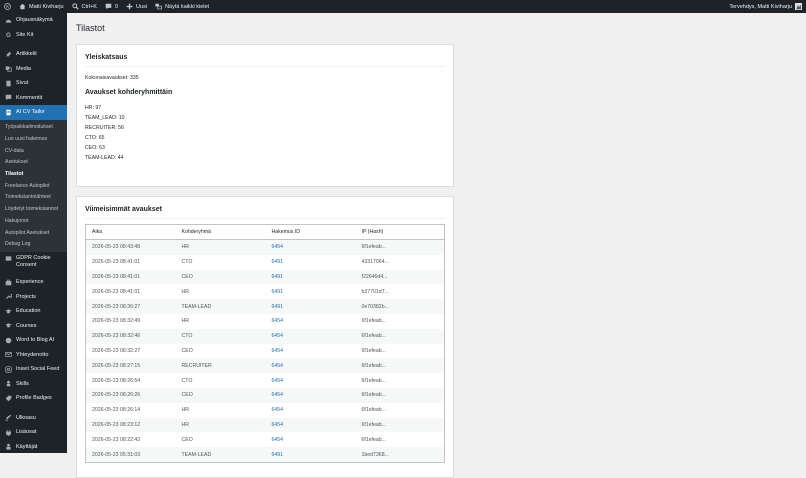  I want to click on submenu-item-assignment-sources: Toimeksiantolähteet, so click(33, 198).